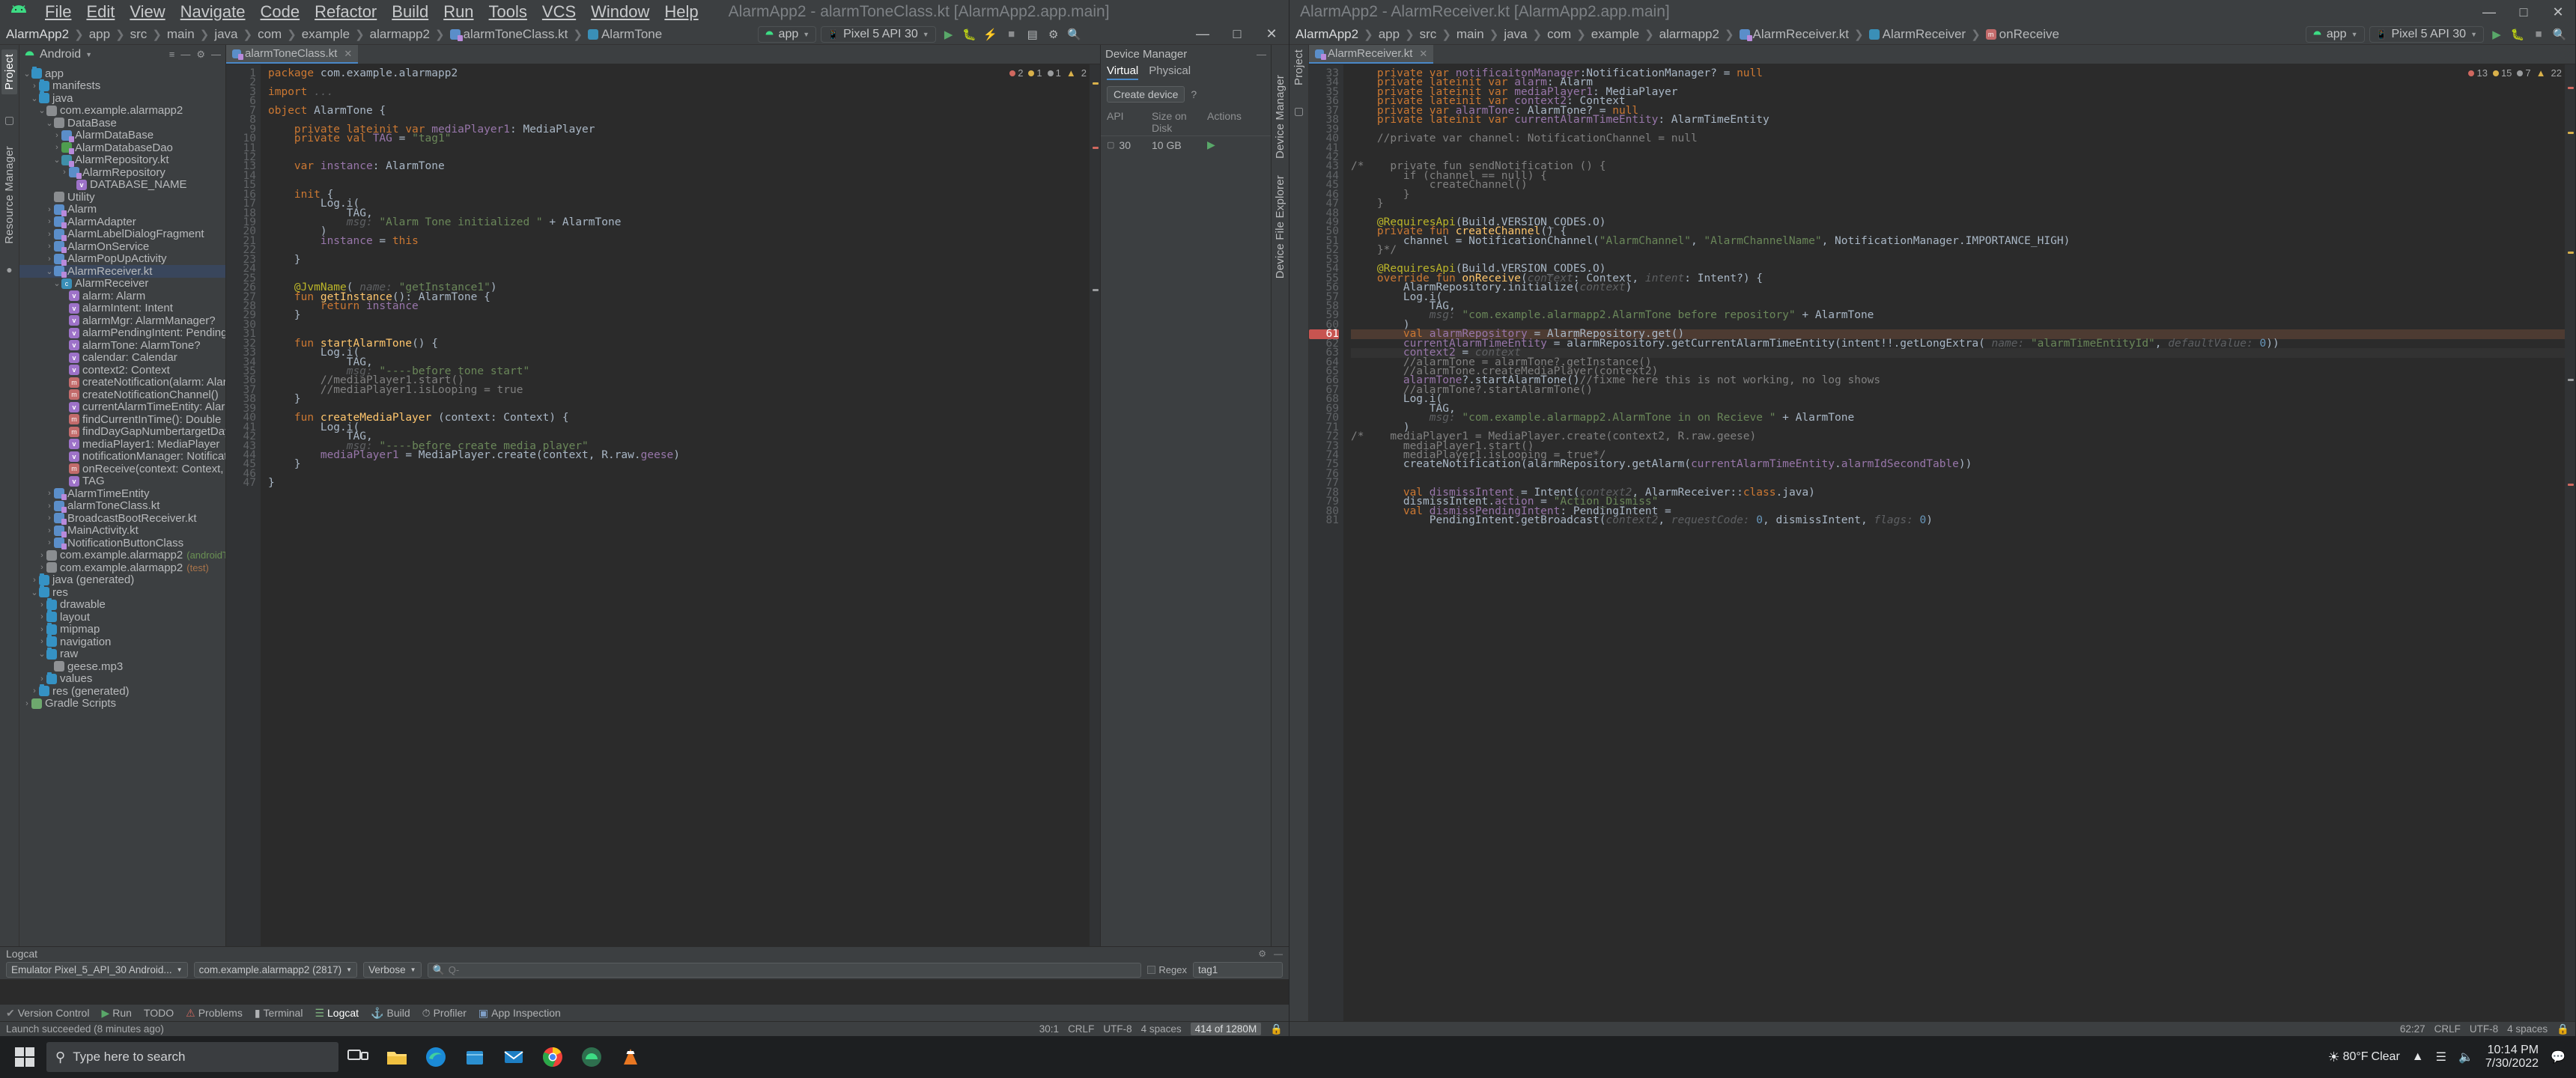  I want to click on close-button-right: ✕, so click(2558, 12).